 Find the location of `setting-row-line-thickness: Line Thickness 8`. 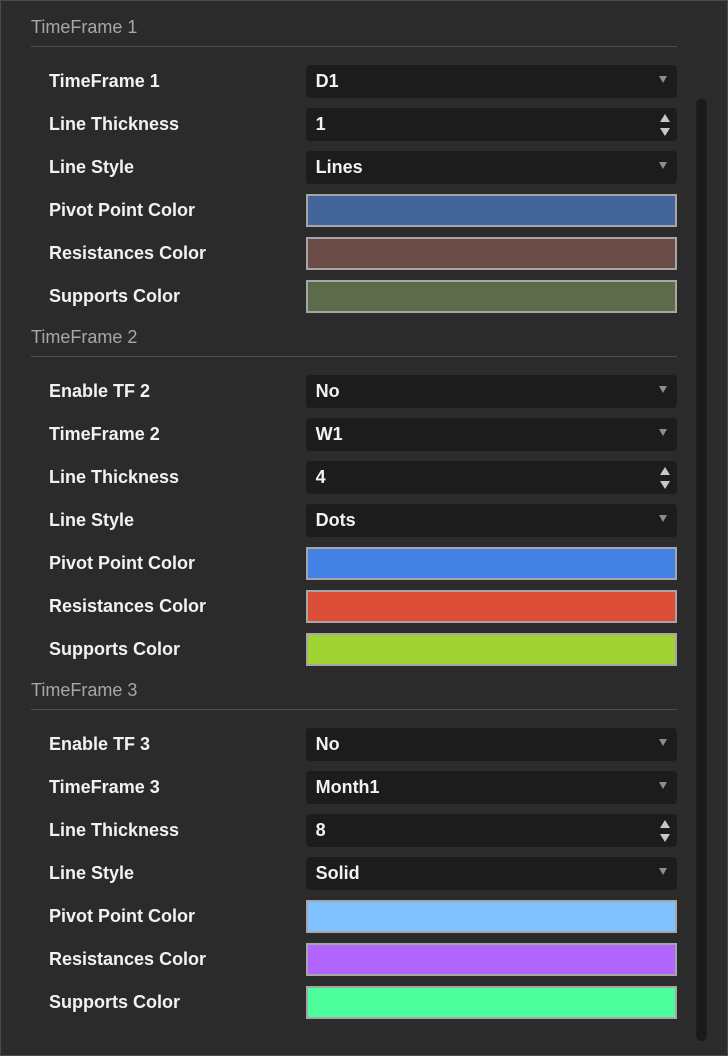

setting-row-line-thickness: Line Thickness 8 is located at coordinates (354, 830).